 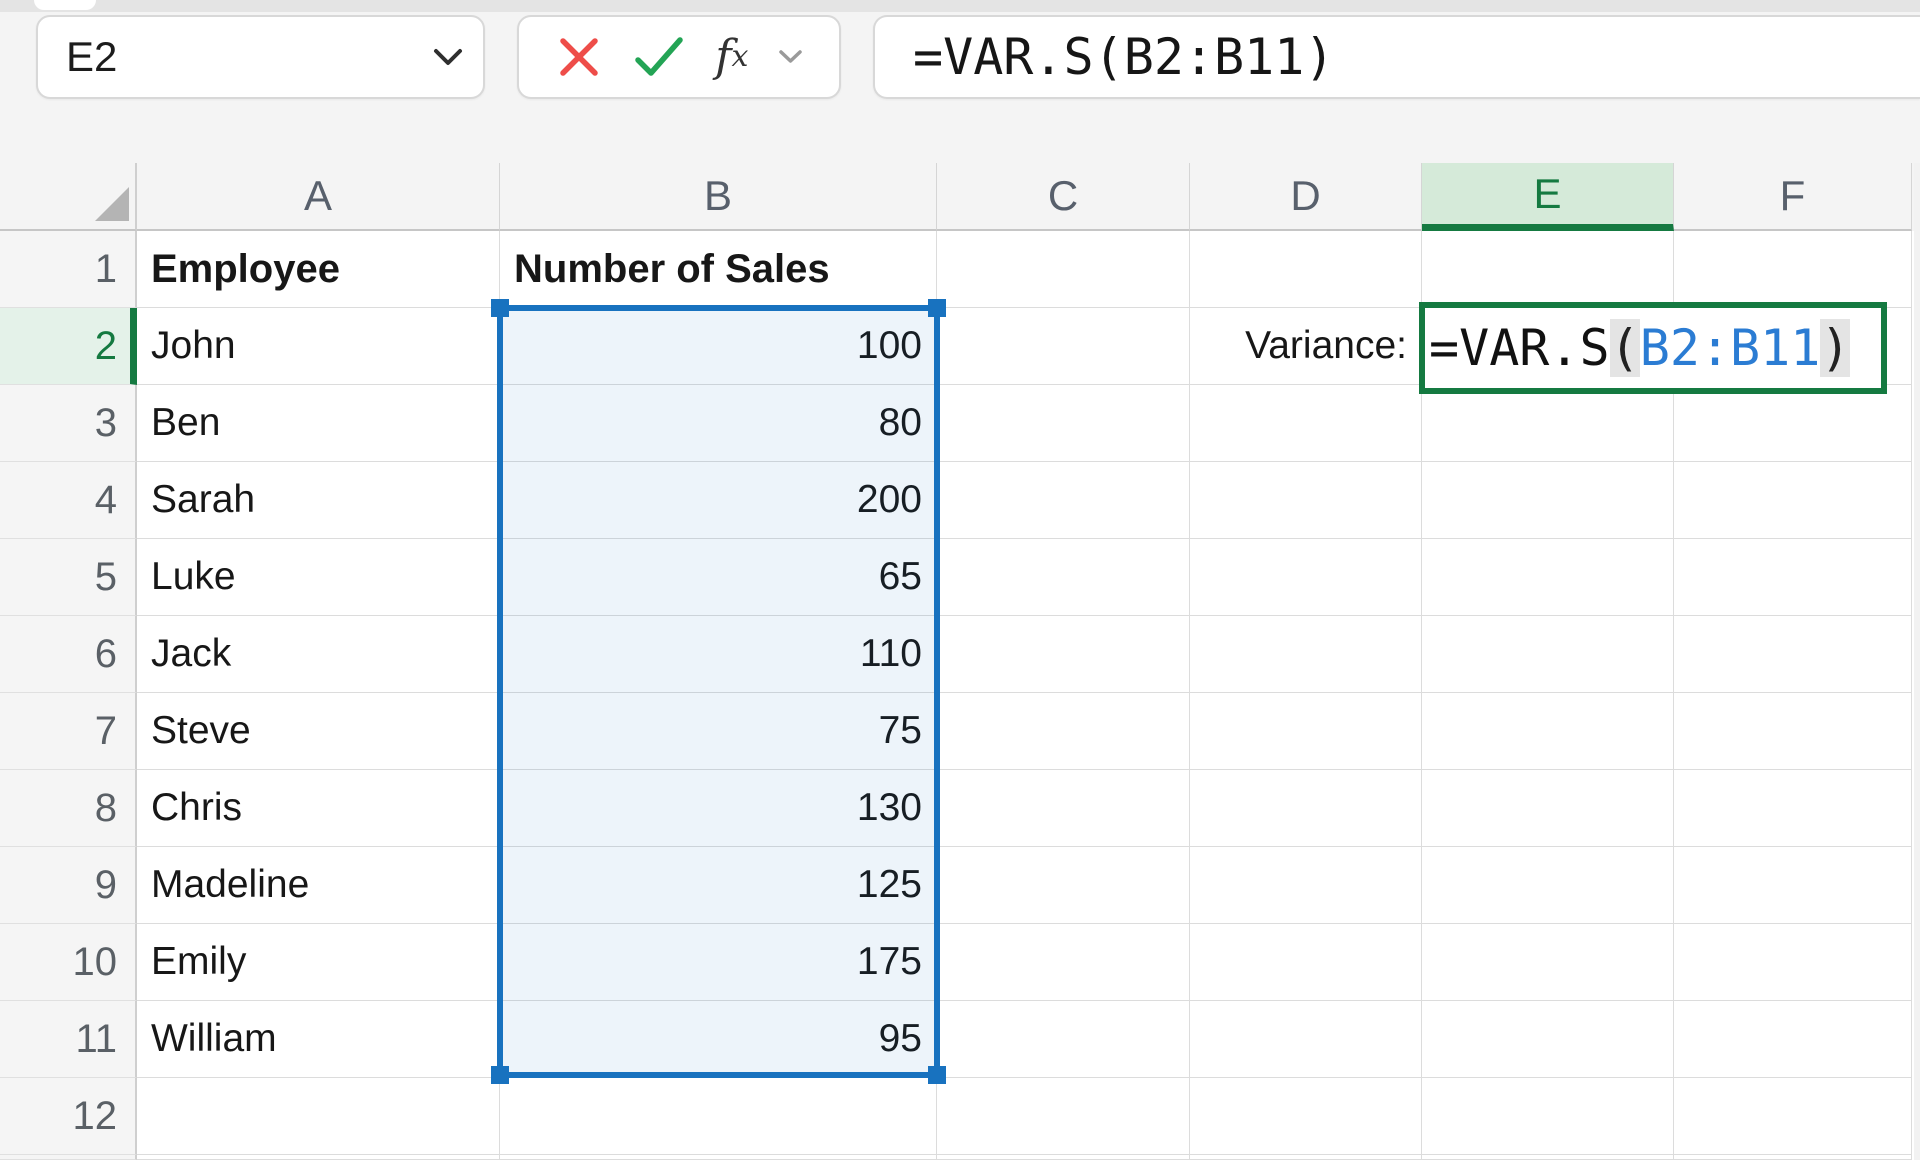 I want to click on cell-F9, so click(x=1793, y=885).